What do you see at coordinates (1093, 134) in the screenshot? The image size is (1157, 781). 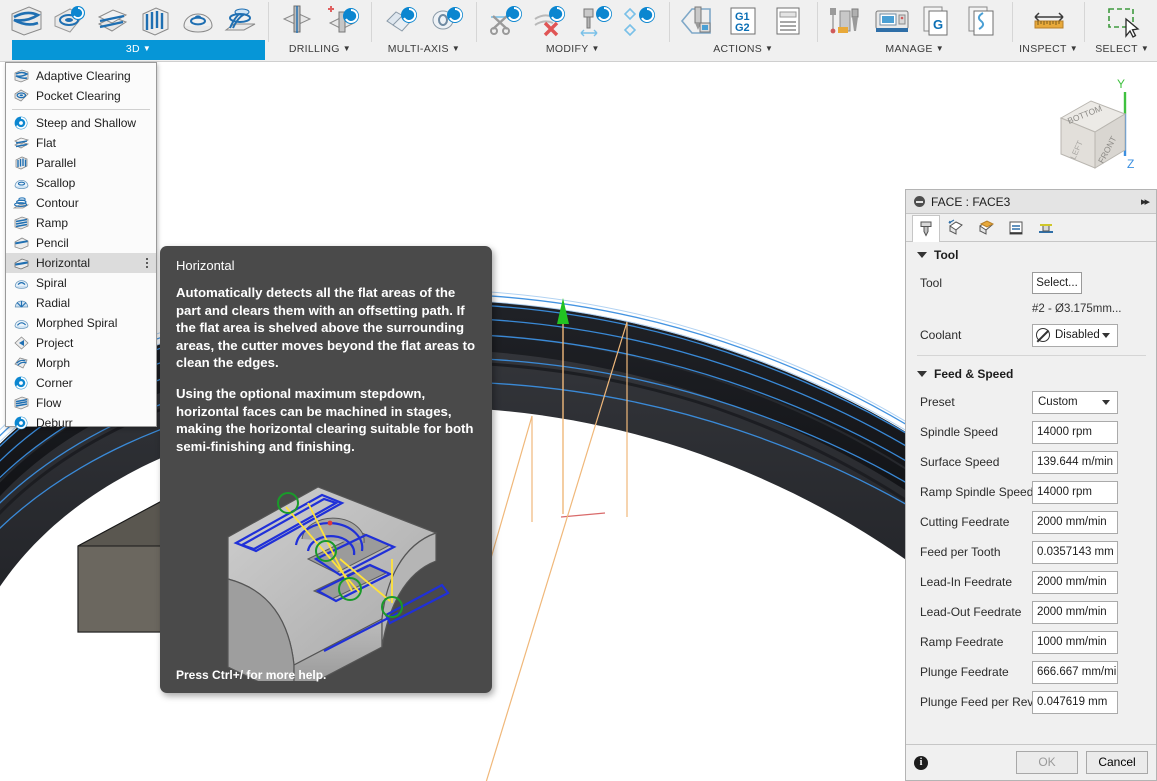 I see `view-cube-body: BOTTOM FRONT LEFT` at bounding box center [1093, 134].